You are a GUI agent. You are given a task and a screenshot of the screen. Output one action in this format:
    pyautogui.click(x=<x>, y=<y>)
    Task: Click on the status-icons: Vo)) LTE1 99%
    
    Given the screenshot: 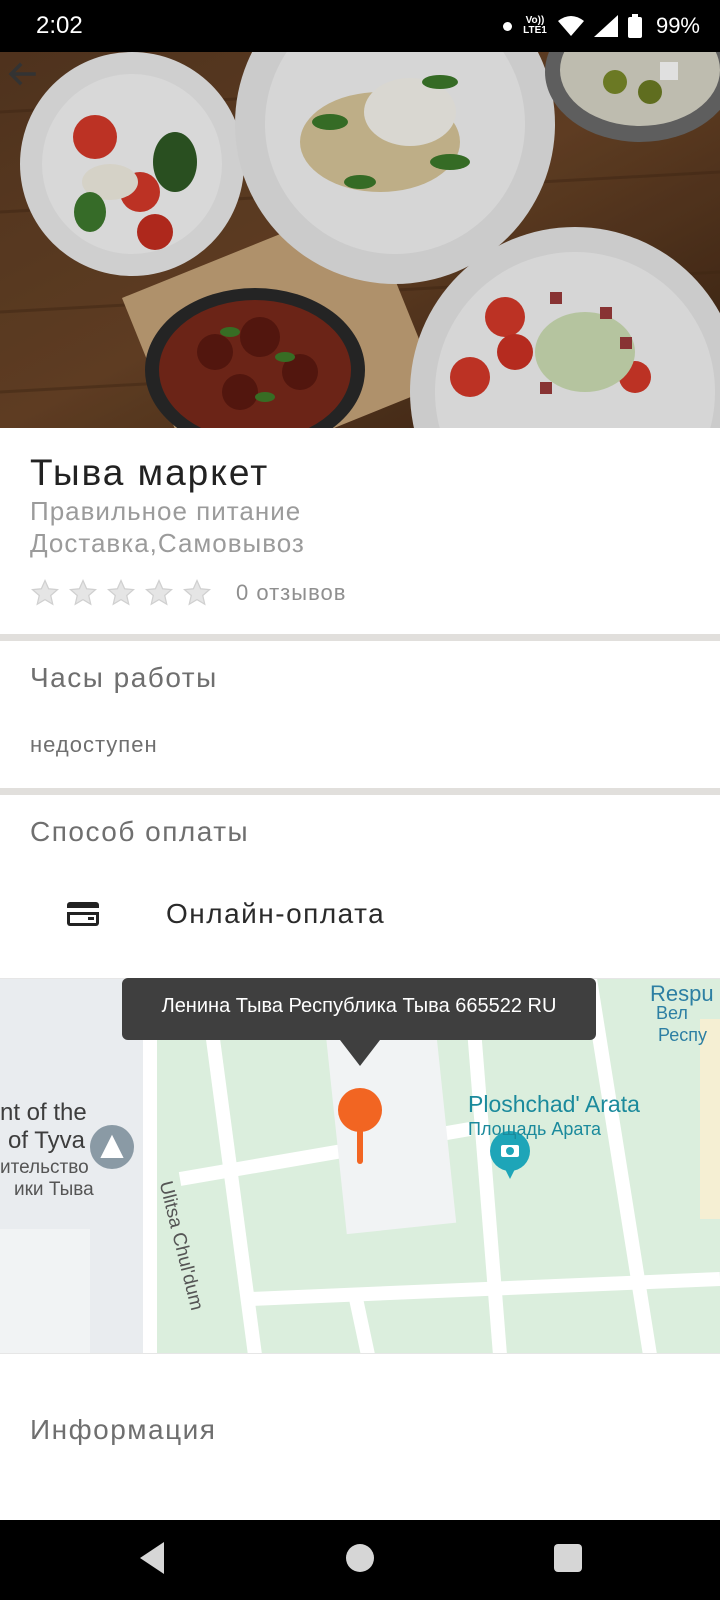 What is the action you would take?
    pyautogui.click(x=601, y=26)
    